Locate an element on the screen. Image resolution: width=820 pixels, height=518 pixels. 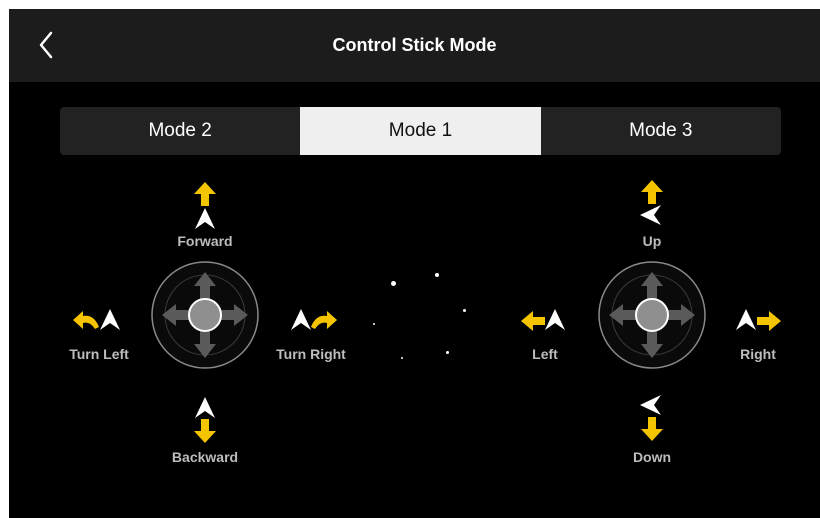
label-turn-left: Turn Left is located at coordinates (99, 354).